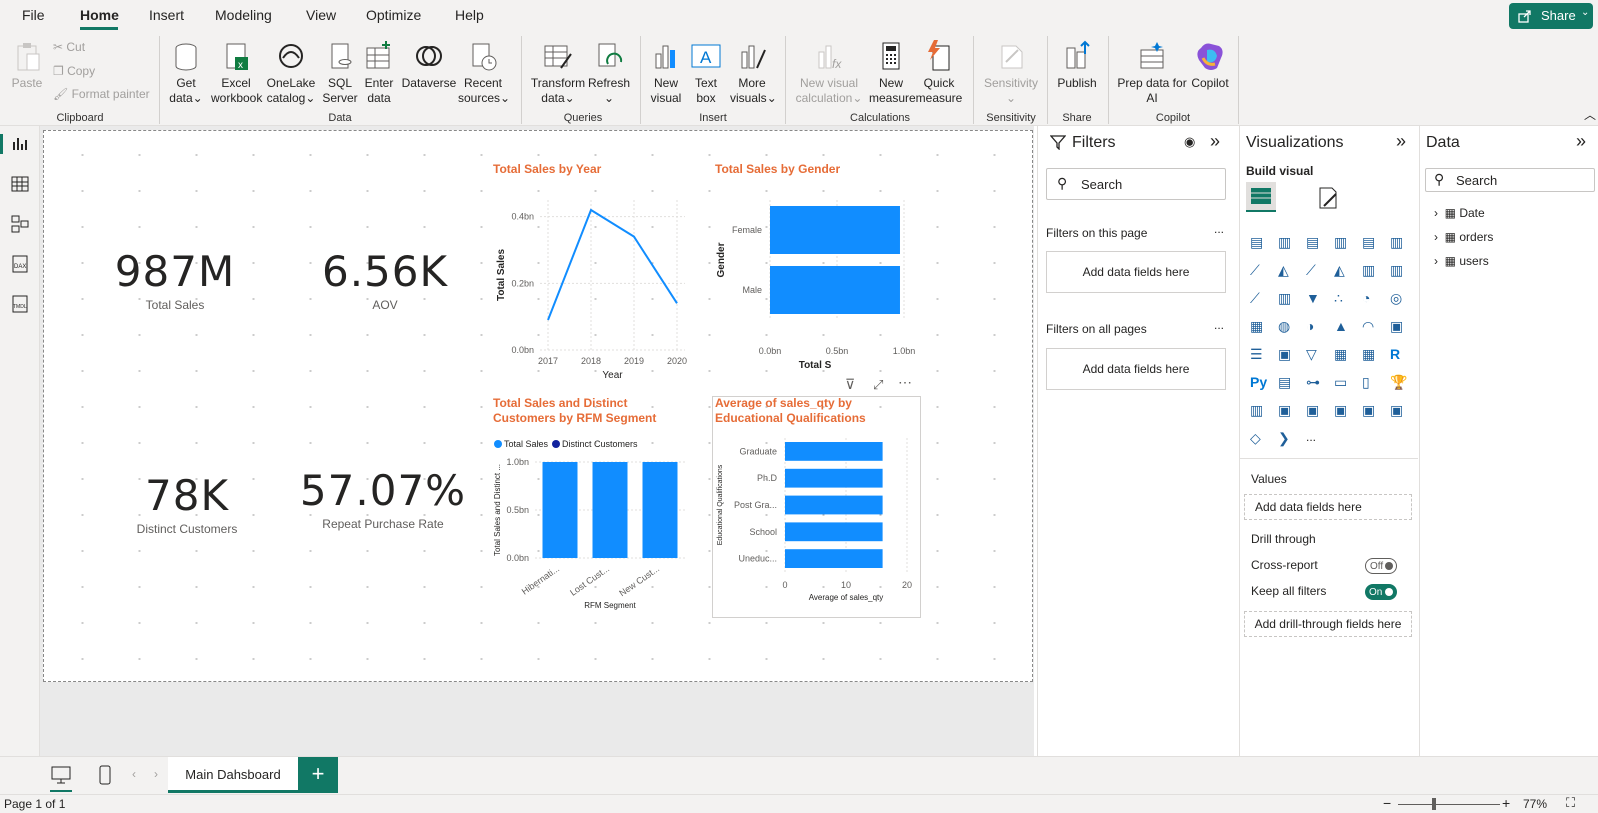  Describe the element at coordinates (236, 73) in the screenshot. I see `excel-workbook-button: x Excel workbook` at that location.